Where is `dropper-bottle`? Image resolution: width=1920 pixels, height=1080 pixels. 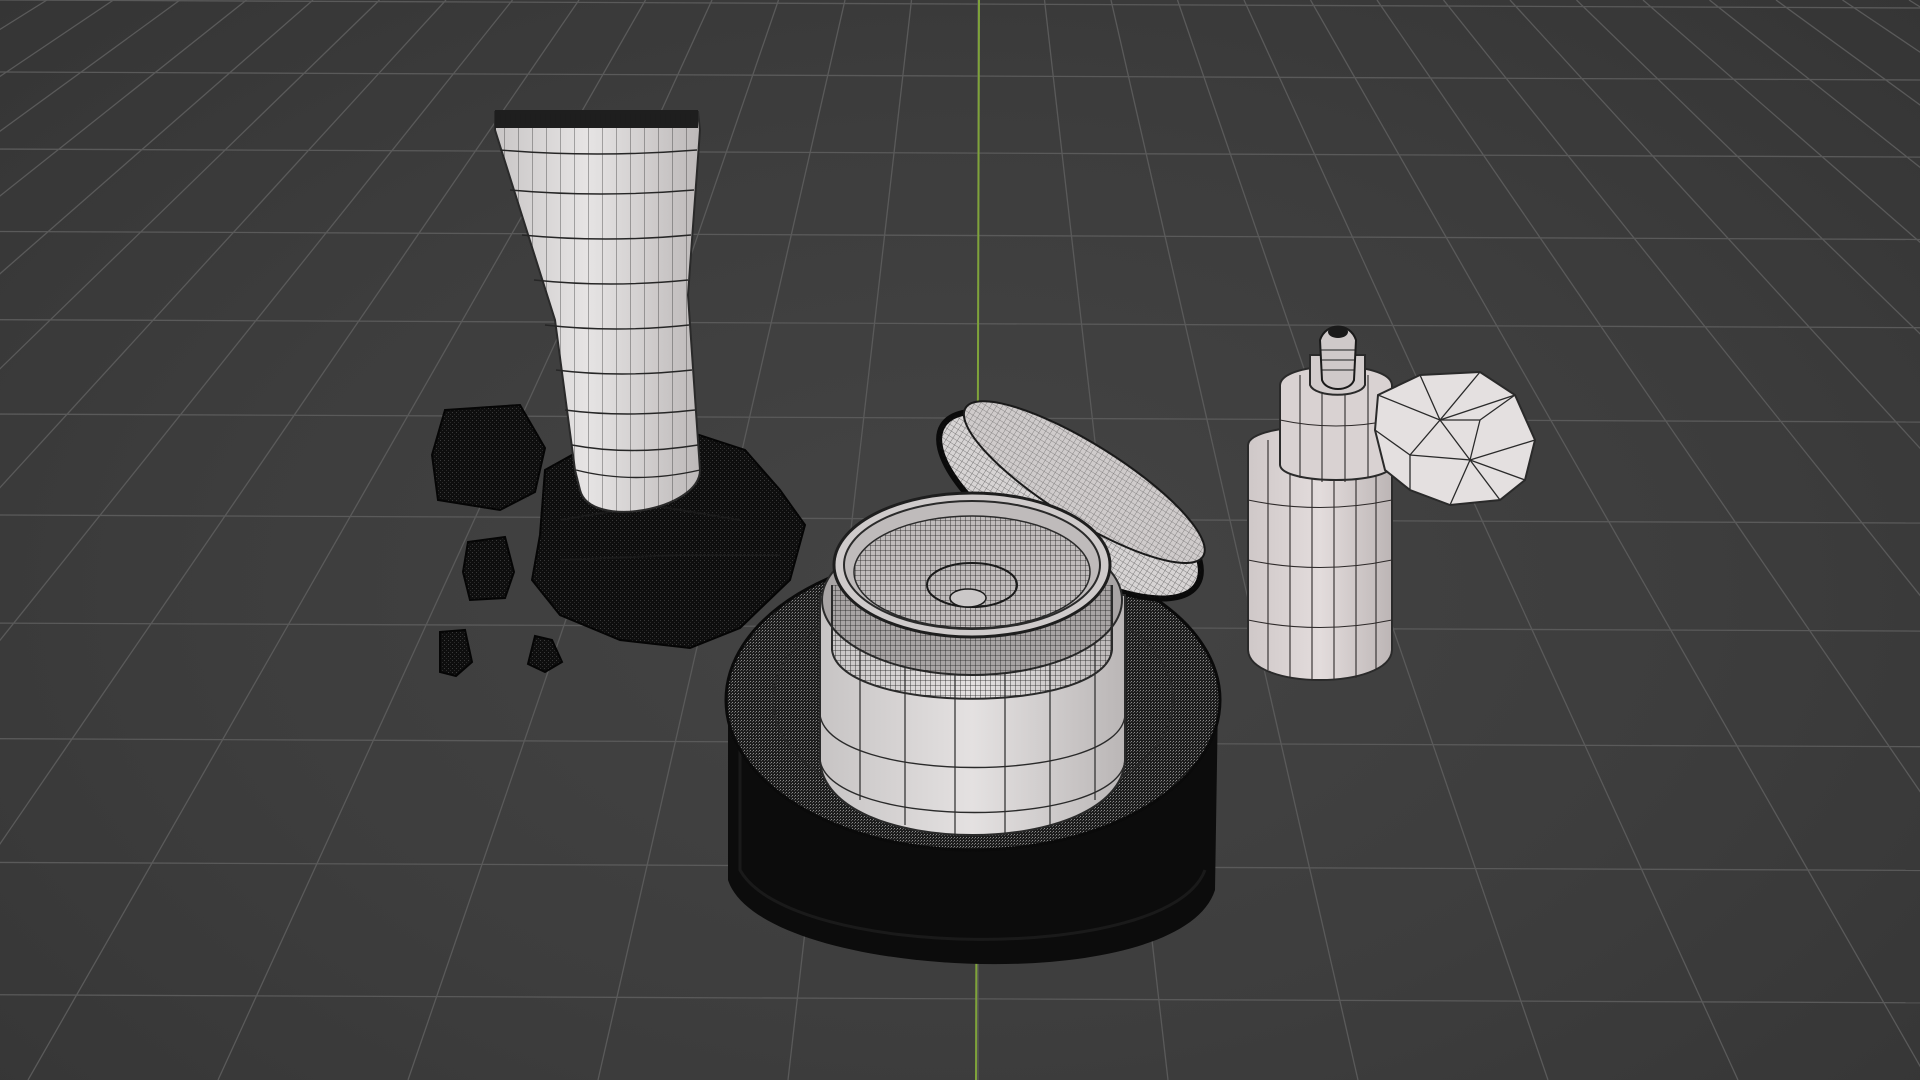
dropper-bottle is located at coordinates (1320, 503).